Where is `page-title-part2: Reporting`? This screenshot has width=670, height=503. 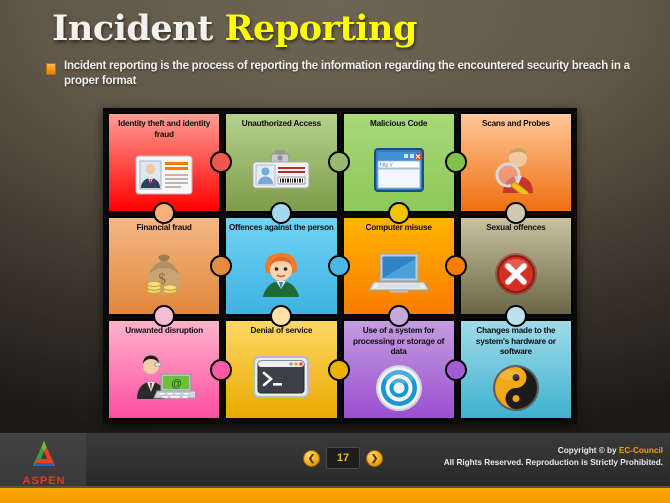 page-title-part2: Reporting is located at coordinates (320, 28).